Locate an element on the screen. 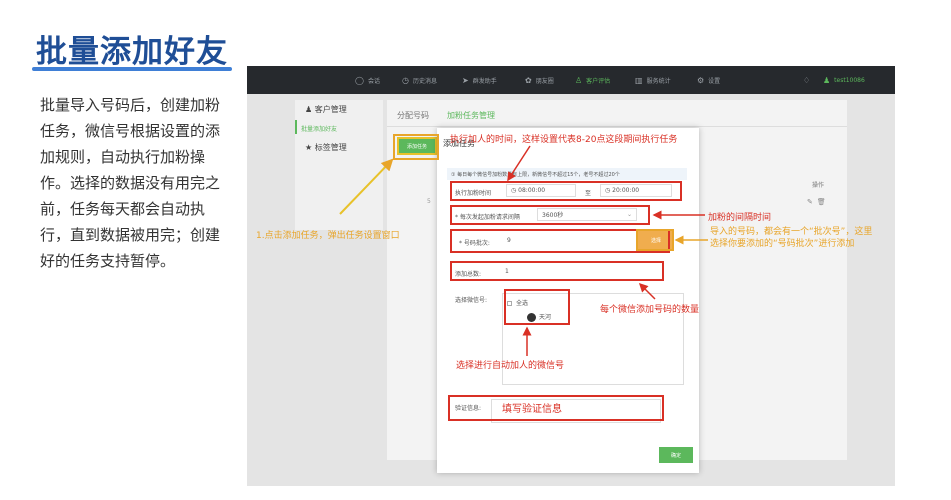 Image resolution: width=951 pixels, height=500 pixels. highlight-wechat is located at coordinates (537, 307).